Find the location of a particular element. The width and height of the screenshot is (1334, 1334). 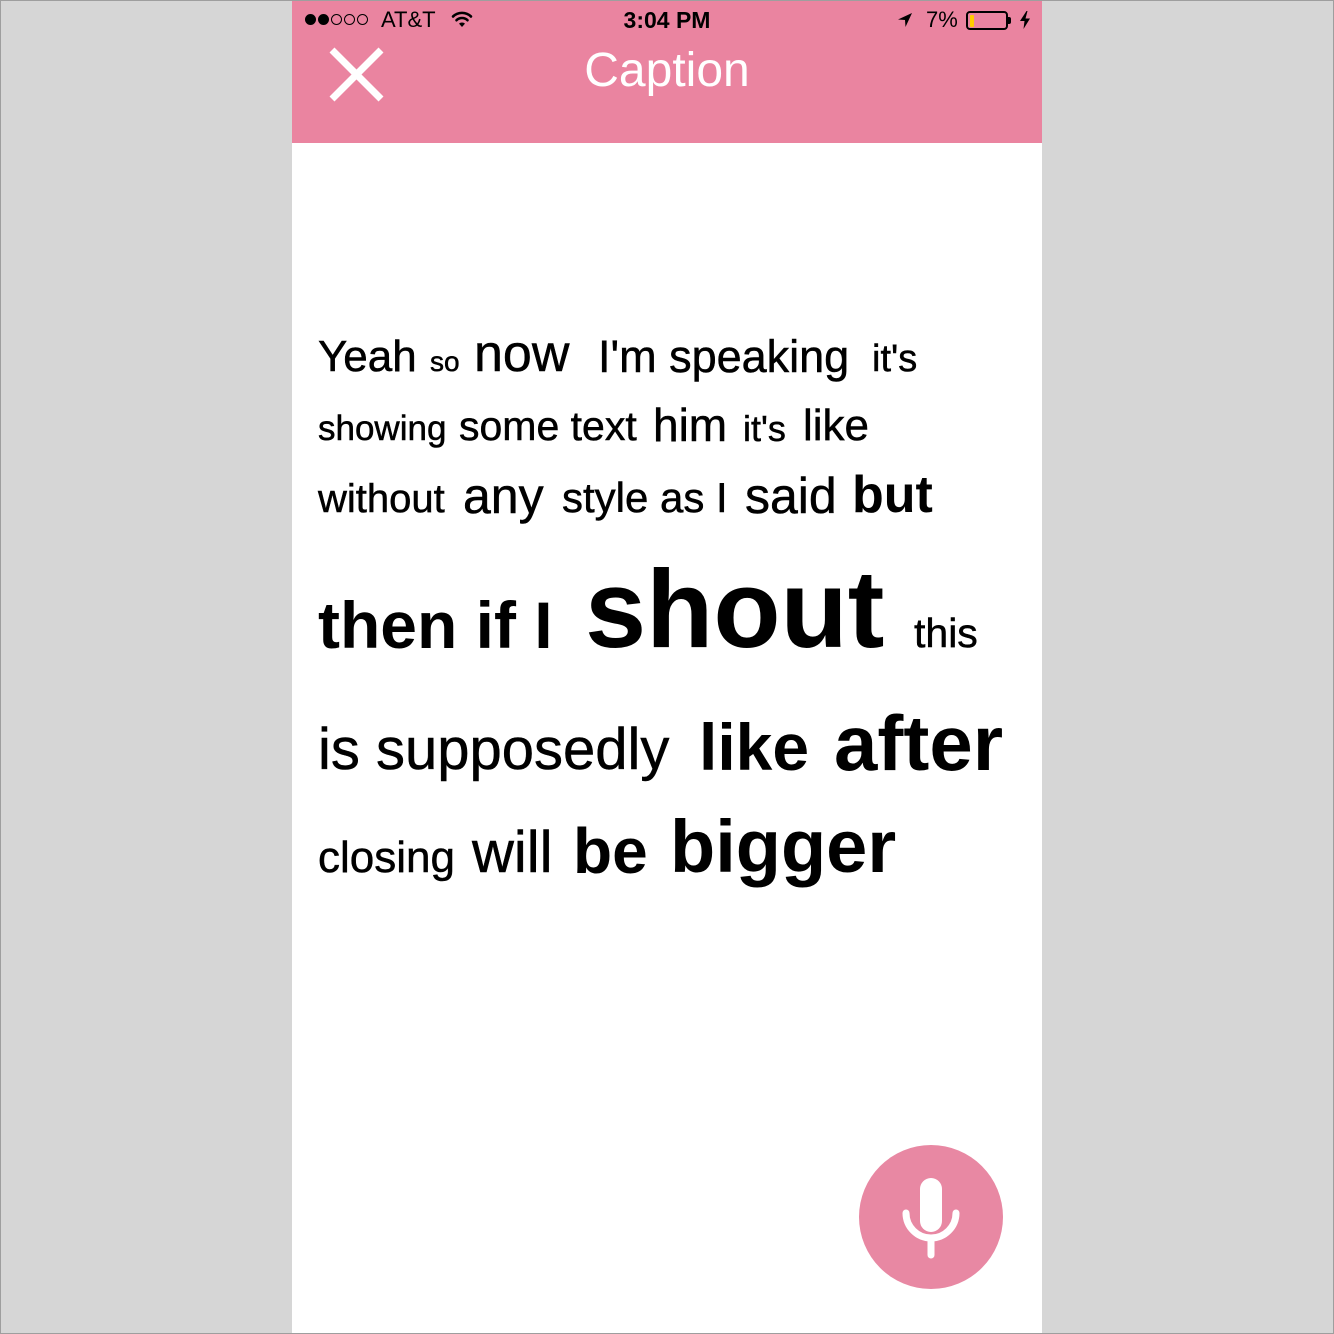

microphone-button is located at coordinates (931, 1217).